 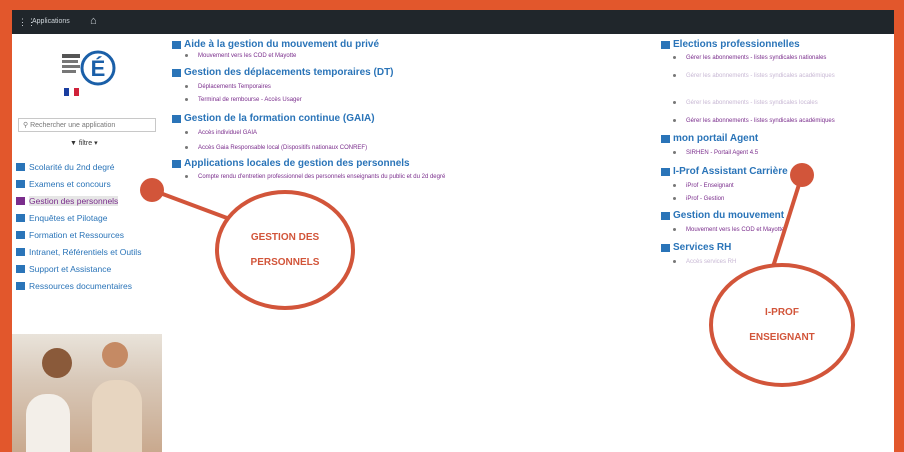 I want to click on sidebar-item-enquetes: Enquêtes et Pilotage, so click(x=89, y=218).